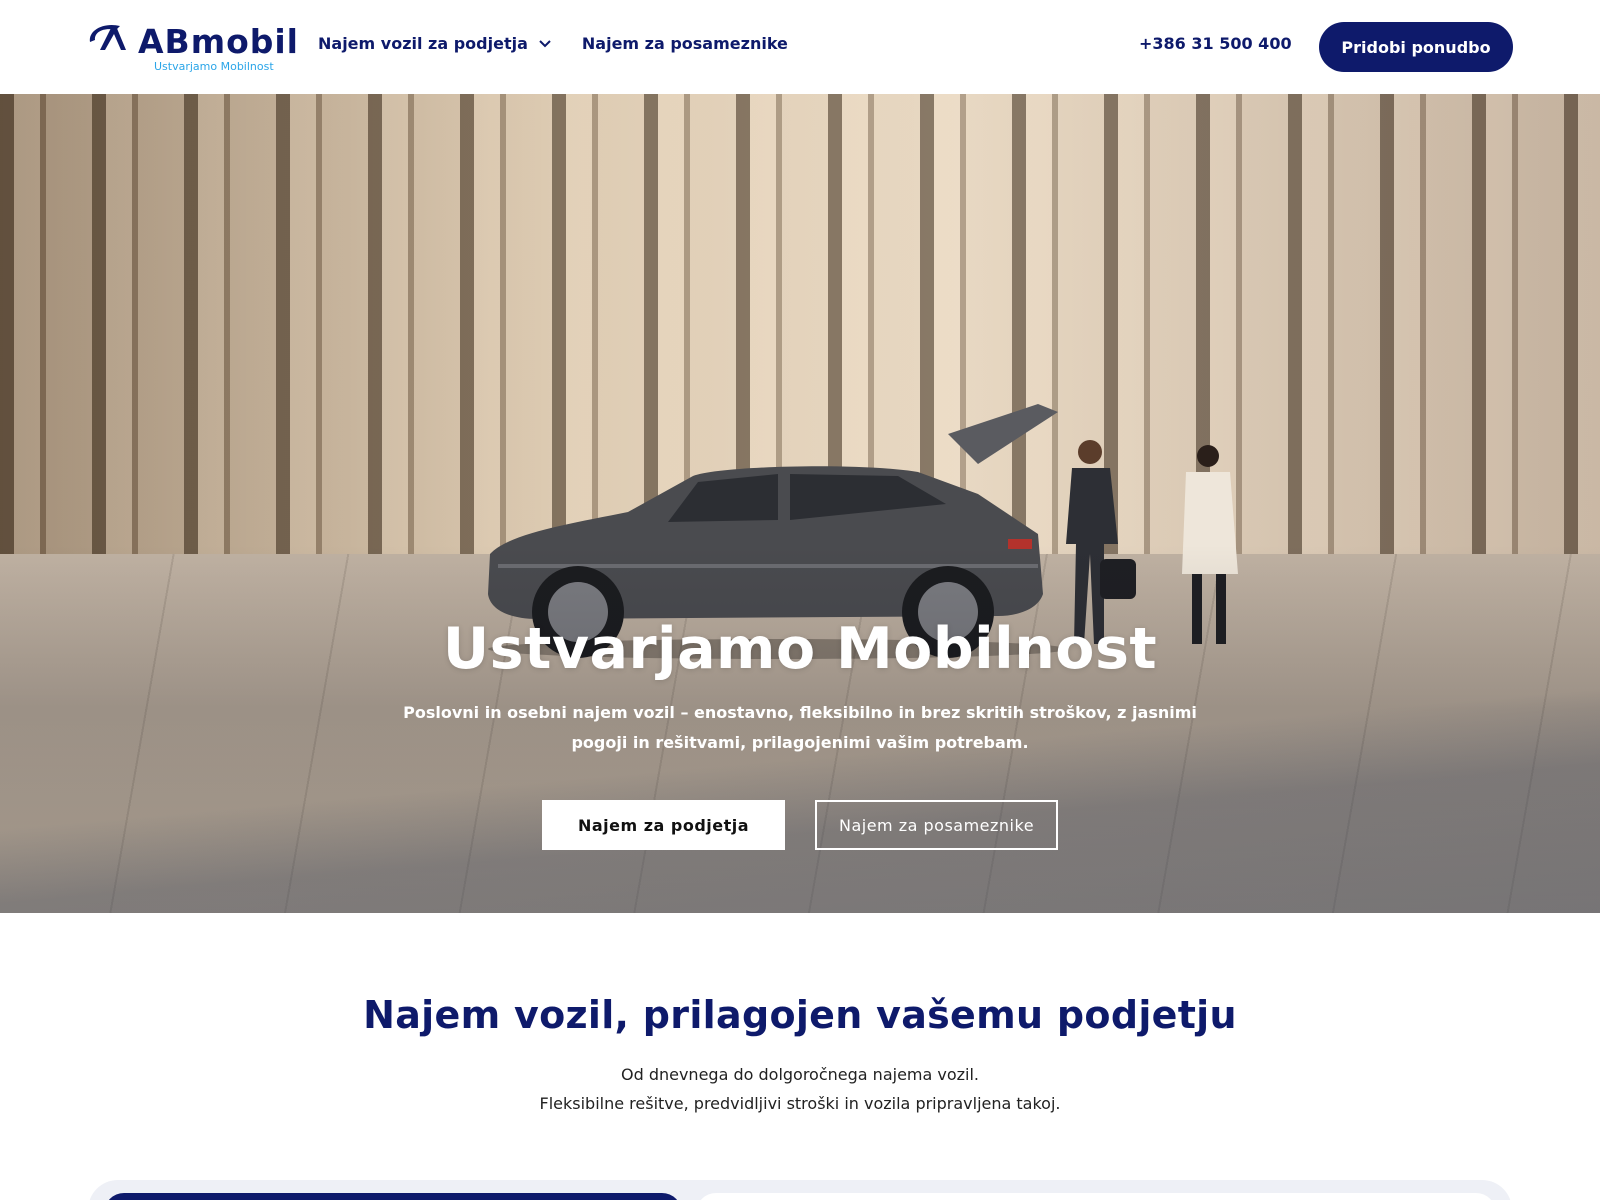 The height and width of the screenshot is (1200, 1600). I want to click on nav-item-label: Najem vozil za podjetja, so click(423, 43).